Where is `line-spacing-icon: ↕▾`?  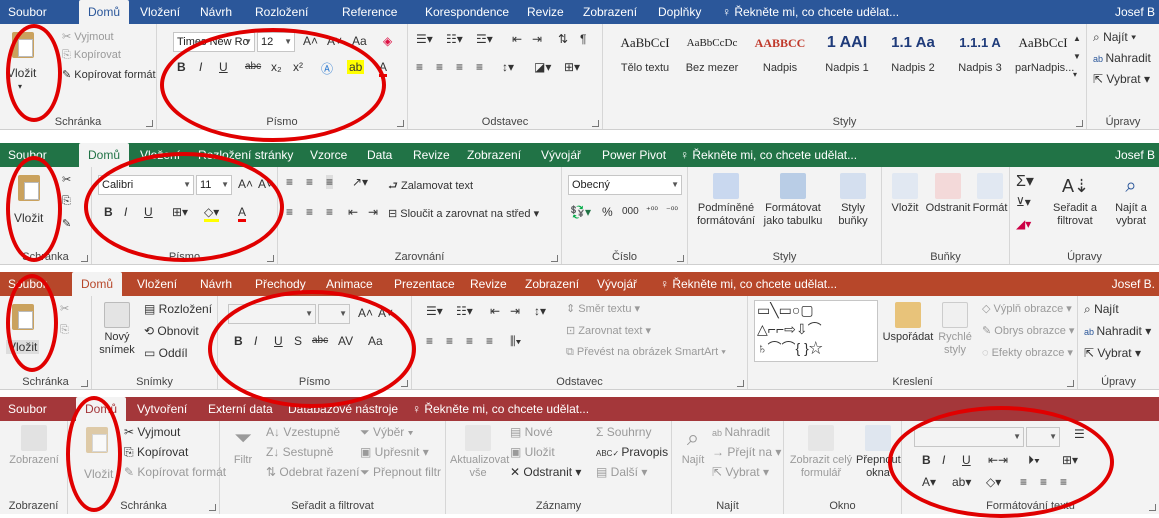 line-spacing-icon: ↕▾ is located at coordinates (508, 67).